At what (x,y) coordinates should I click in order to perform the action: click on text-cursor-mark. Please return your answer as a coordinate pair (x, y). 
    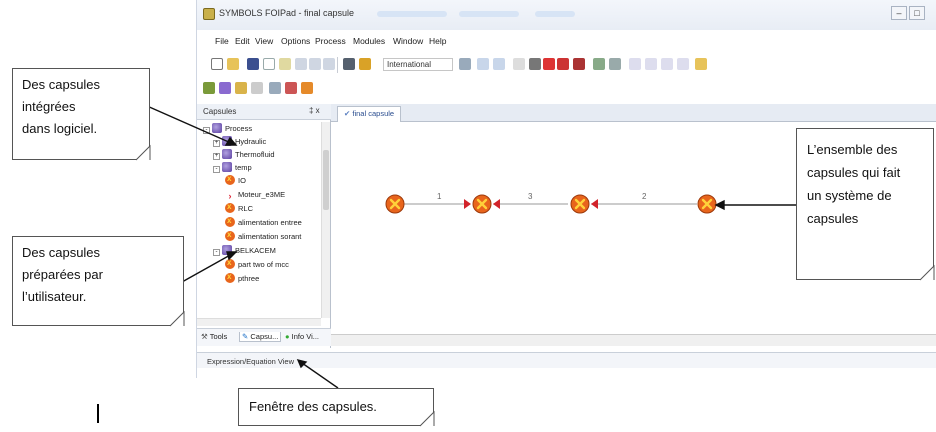
    Looking at the image, I should click on (98, 413).